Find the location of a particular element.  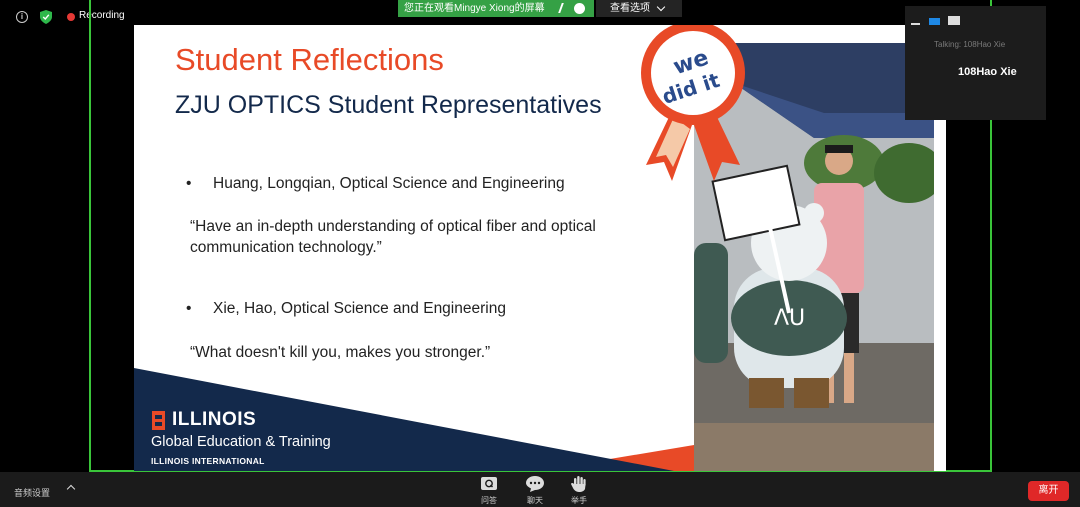

logo-subtitle: Global Education & Training is located at coordinates (241, 442).